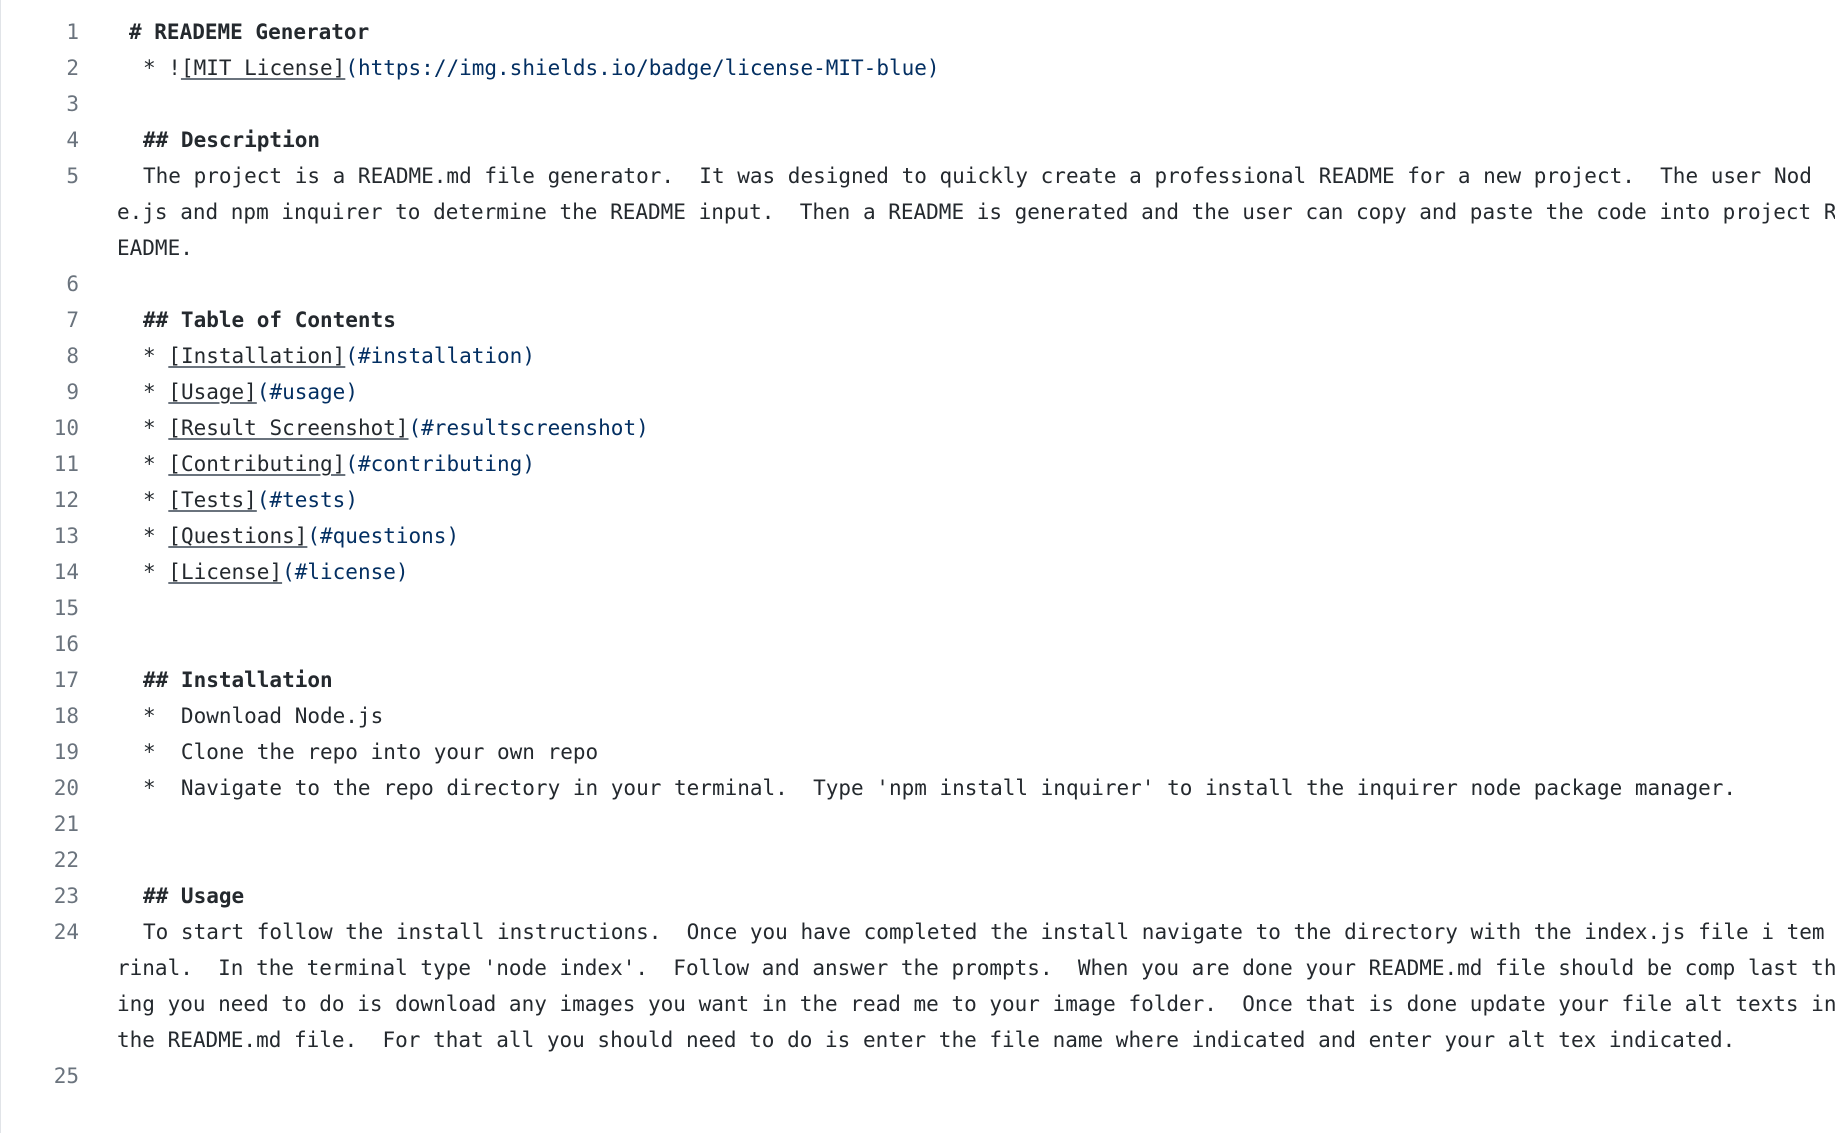  Describe the element at coordinates (66, 572) in the screenshot. I see `line-number: 14` at that location.